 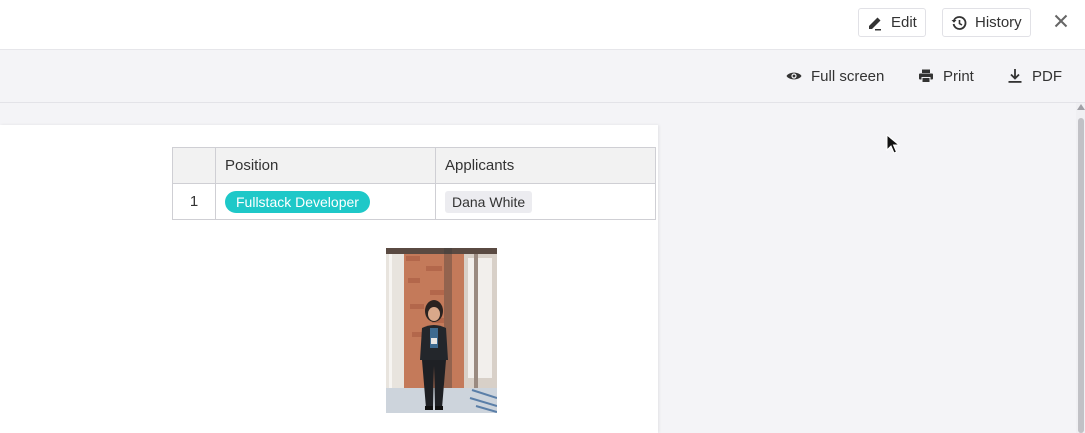 What do you see at coordinates (489, 201) in the screenshot?
I see `applicant-chip: Dana White` at bounding box center [489, 201].